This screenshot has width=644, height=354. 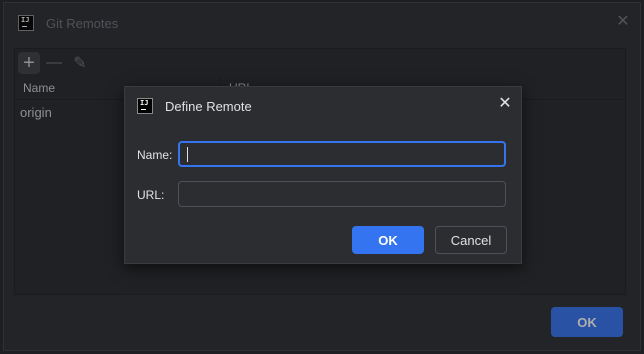 What do you see at coordinates (151, 195) in the screenshot?
I see `url-label: URL:` at bounding box center [151, 195].